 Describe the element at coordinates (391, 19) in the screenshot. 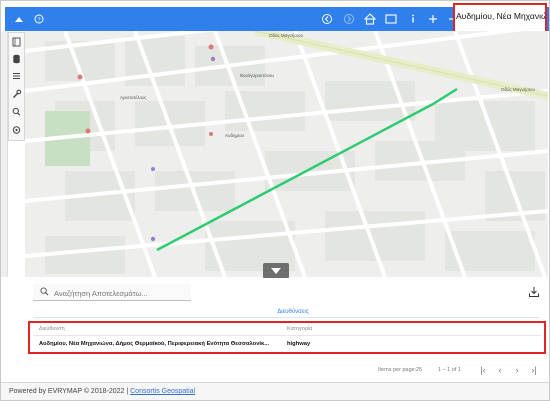

I see `fullscreen-icon` at that location.